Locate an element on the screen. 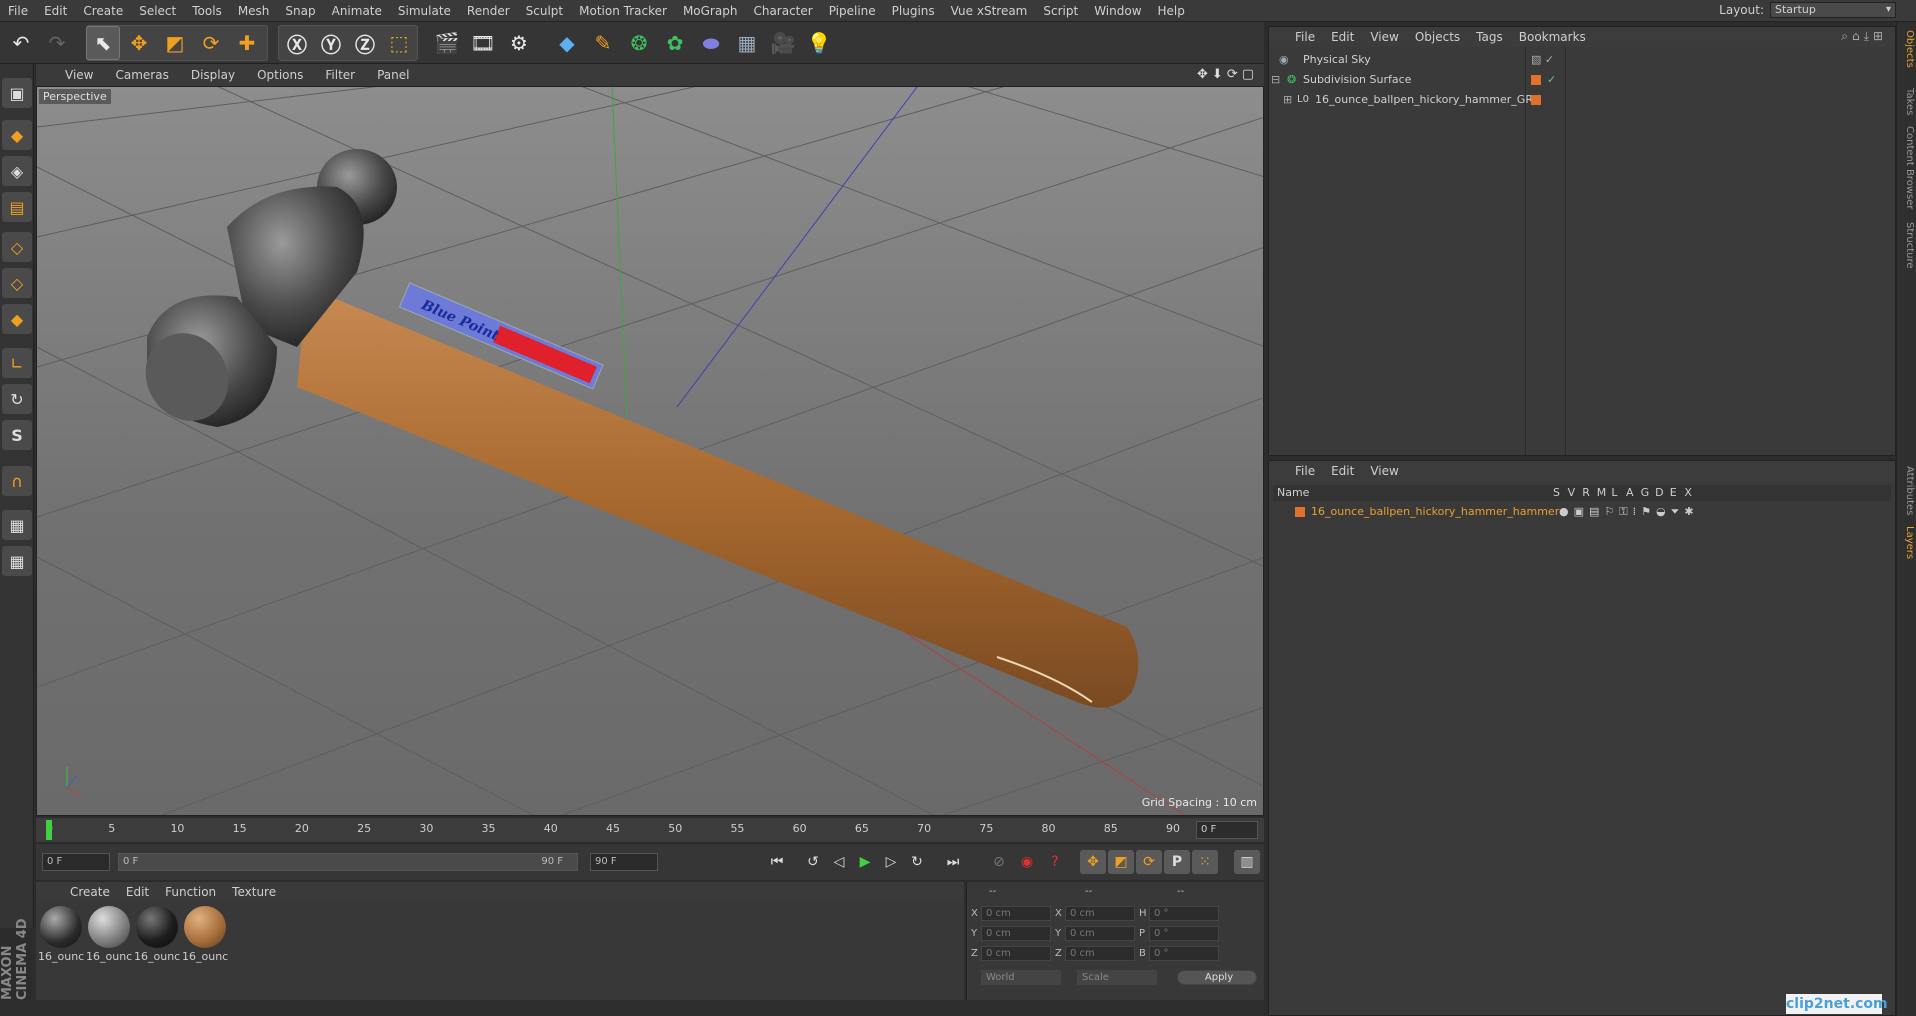  magnet-icon: ∩ is located at coordinates (17, 481).